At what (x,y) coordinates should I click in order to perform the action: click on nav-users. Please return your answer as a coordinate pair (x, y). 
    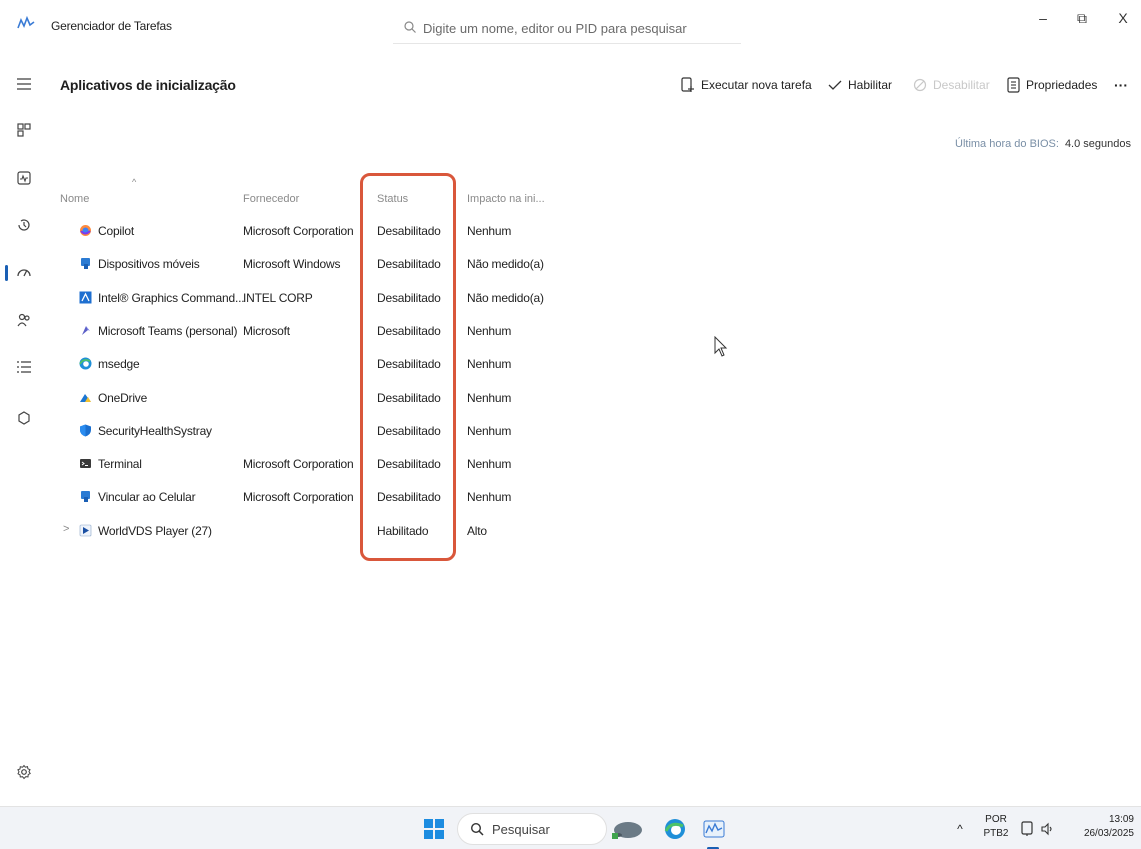
    Looking at the image, I should click on (24, 320).